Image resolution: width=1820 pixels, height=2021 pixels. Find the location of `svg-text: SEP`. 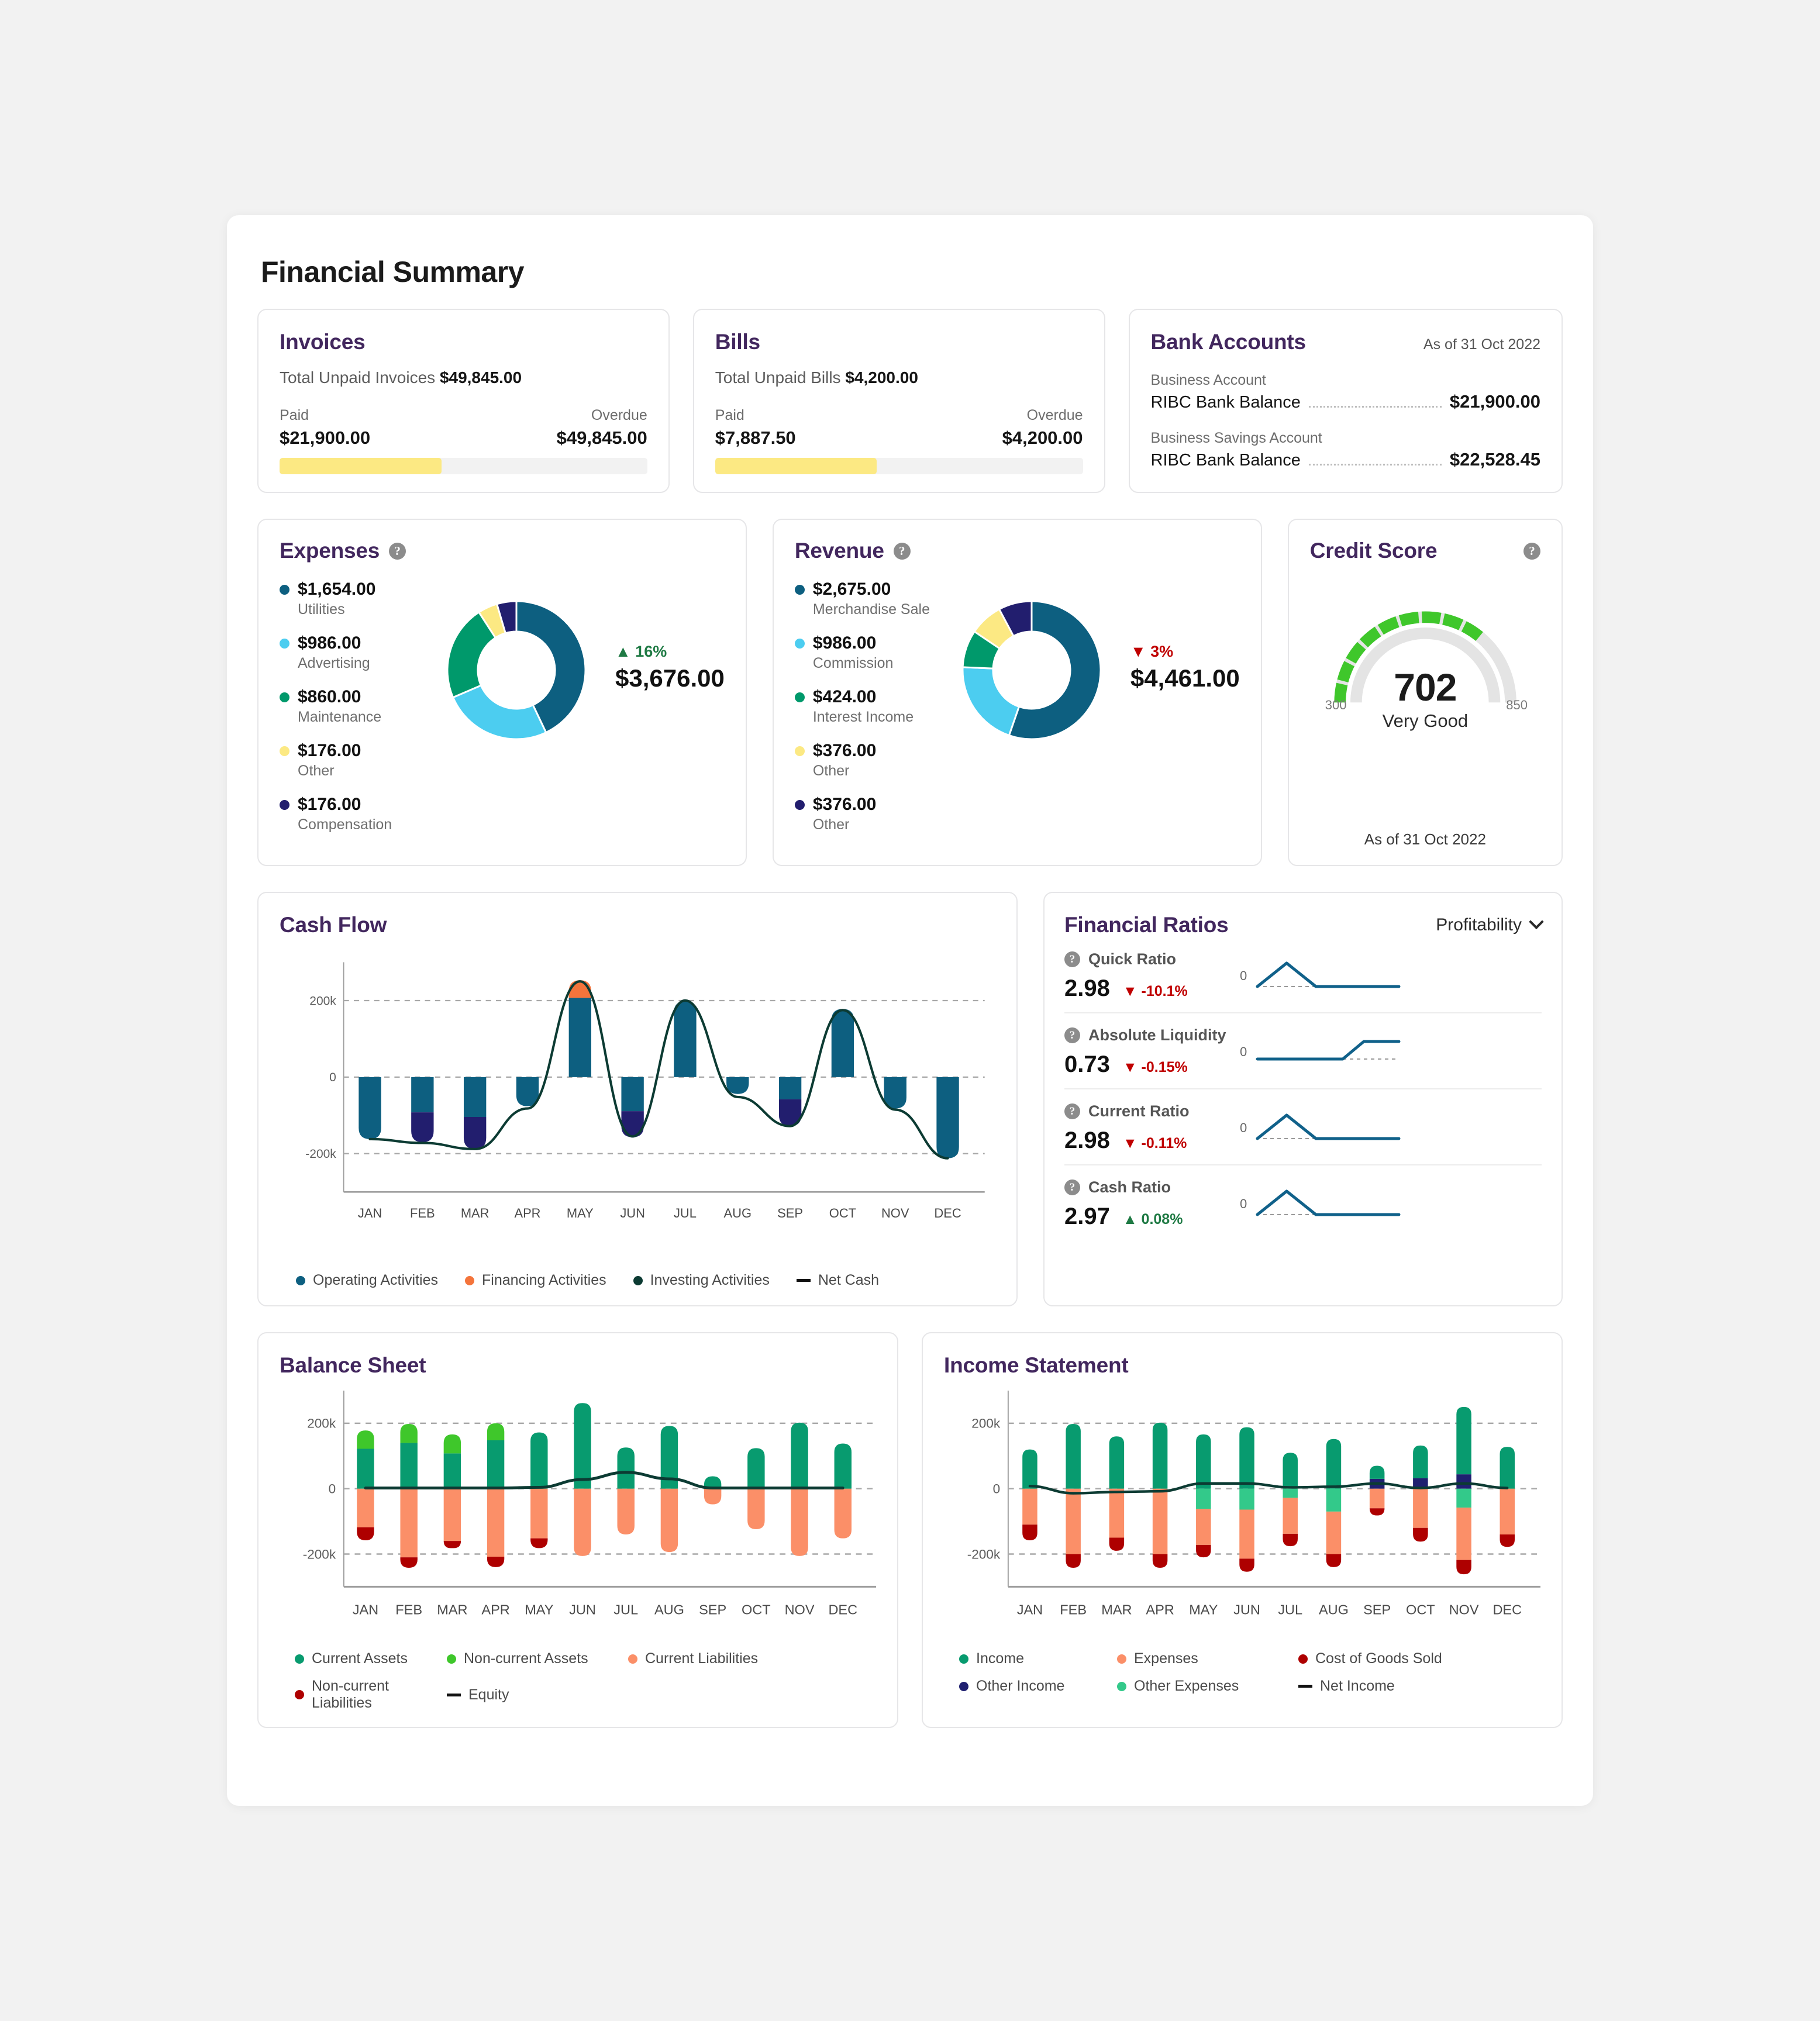

svg-text: SEP is located at coordinates (790, 1213).